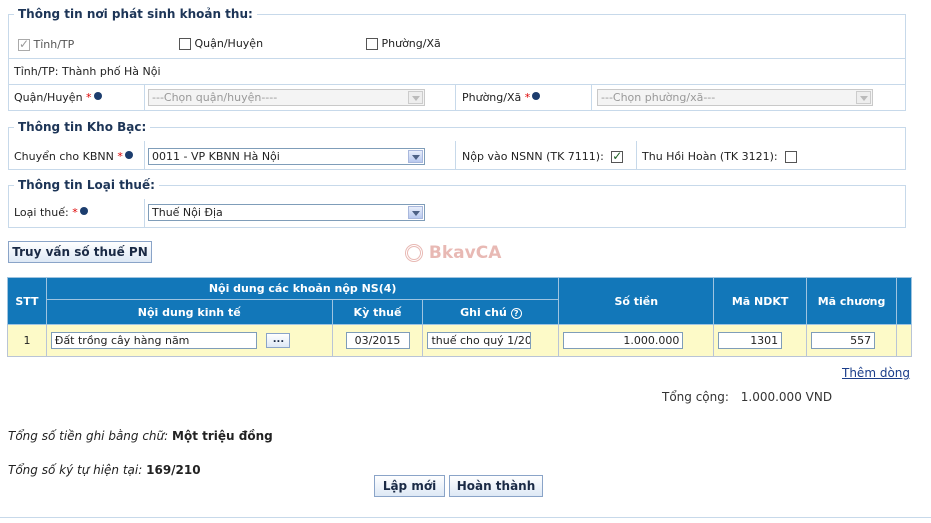 The height and width of the screenshot is (523, 931). Describe the element at coordinates (111, 71) in the screenshot. I see `province-value: Thành phố Hà Nội` at that location.